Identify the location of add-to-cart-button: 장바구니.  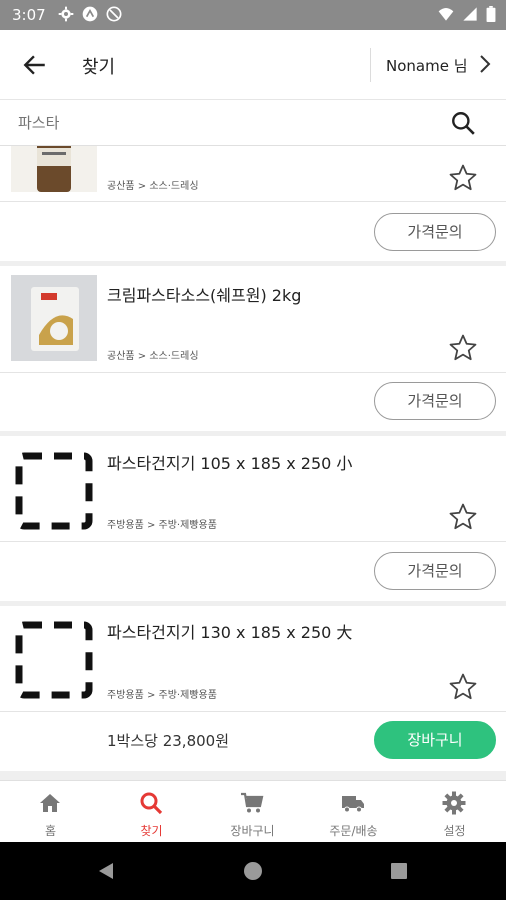
(435, 740).